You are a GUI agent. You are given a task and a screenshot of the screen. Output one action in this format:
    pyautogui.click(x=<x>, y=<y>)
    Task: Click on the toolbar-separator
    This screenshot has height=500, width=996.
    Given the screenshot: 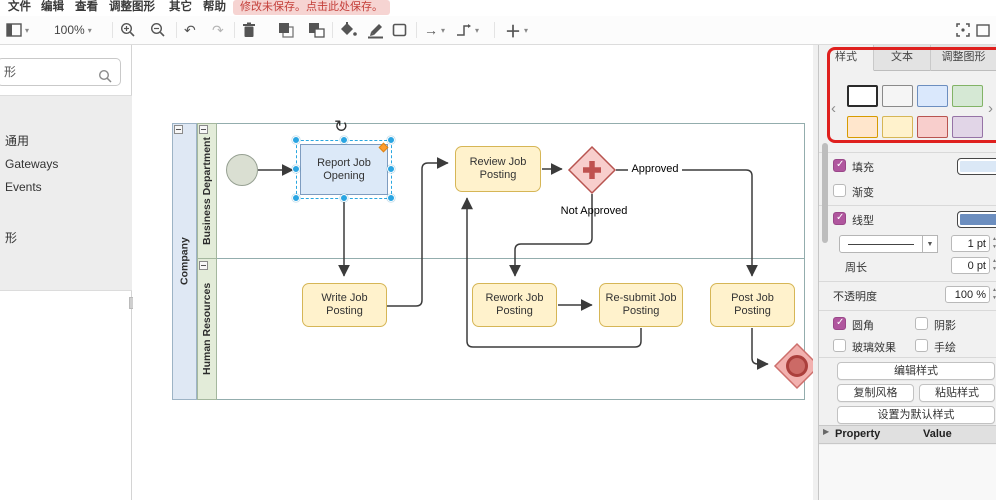 What is the action you would take?
    pyautogui.click(x=176, y=30)
    